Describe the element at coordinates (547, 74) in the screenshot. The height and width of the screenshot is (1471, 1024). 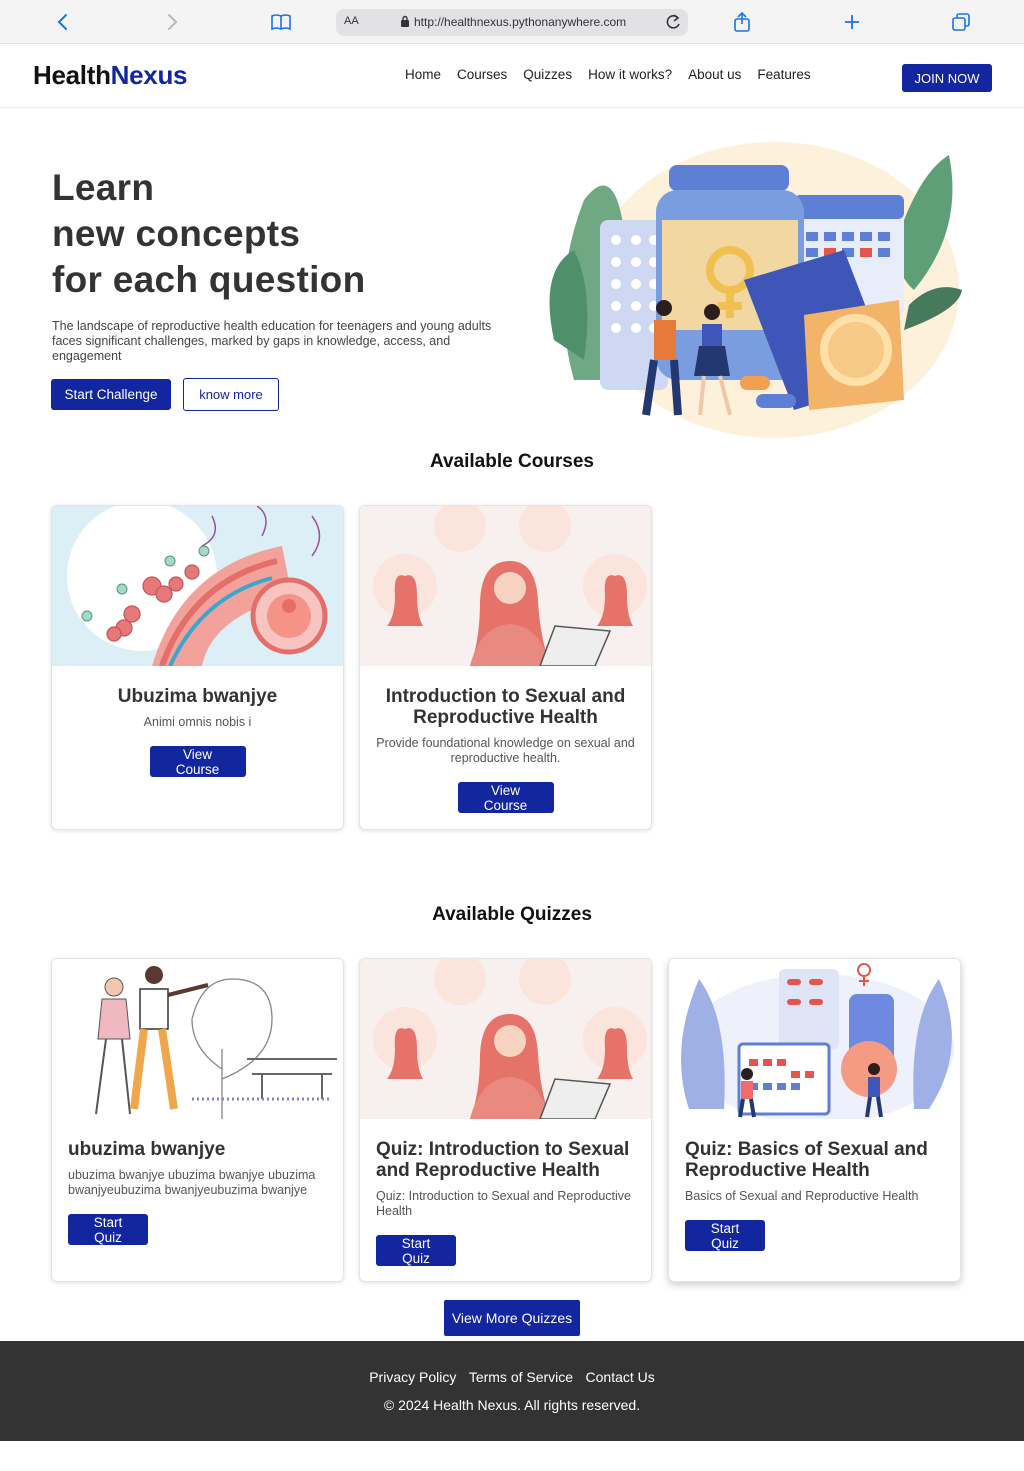
I see `nav-quizzes: Quizzes` at that location.